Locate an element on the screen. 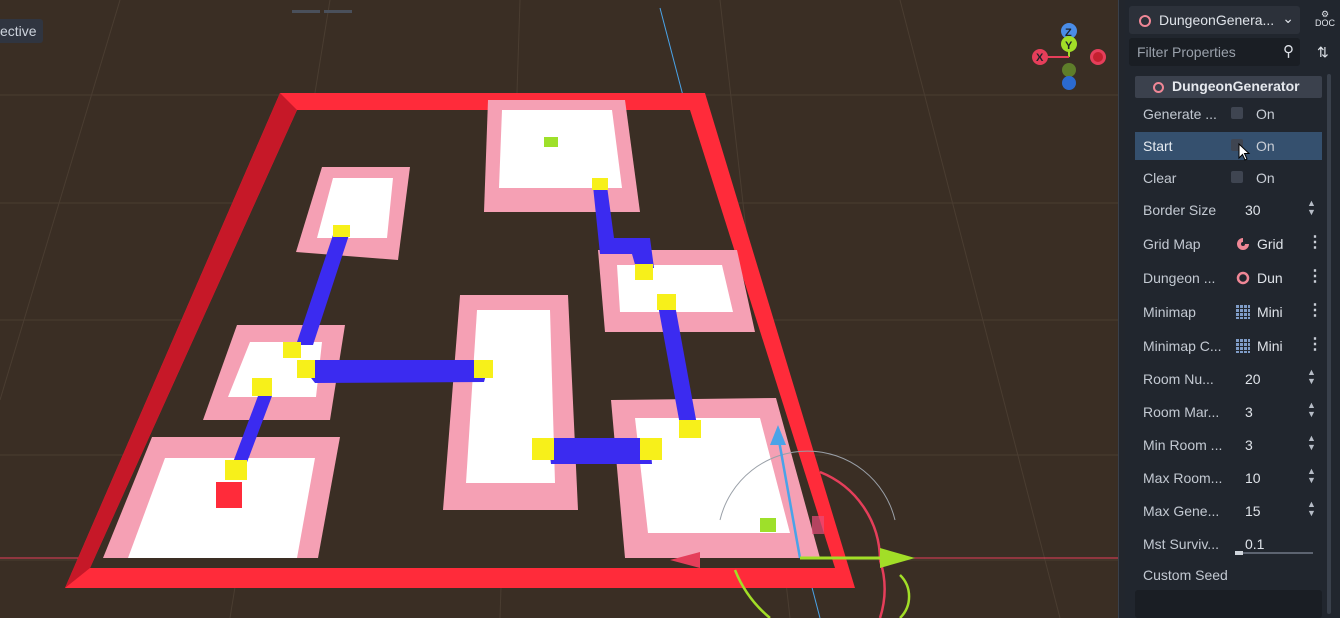 This screenshot has height=618, width=1340. prop-mst-survival: Mst Surviv... 0.1 is located at coordinates (1228, 544).